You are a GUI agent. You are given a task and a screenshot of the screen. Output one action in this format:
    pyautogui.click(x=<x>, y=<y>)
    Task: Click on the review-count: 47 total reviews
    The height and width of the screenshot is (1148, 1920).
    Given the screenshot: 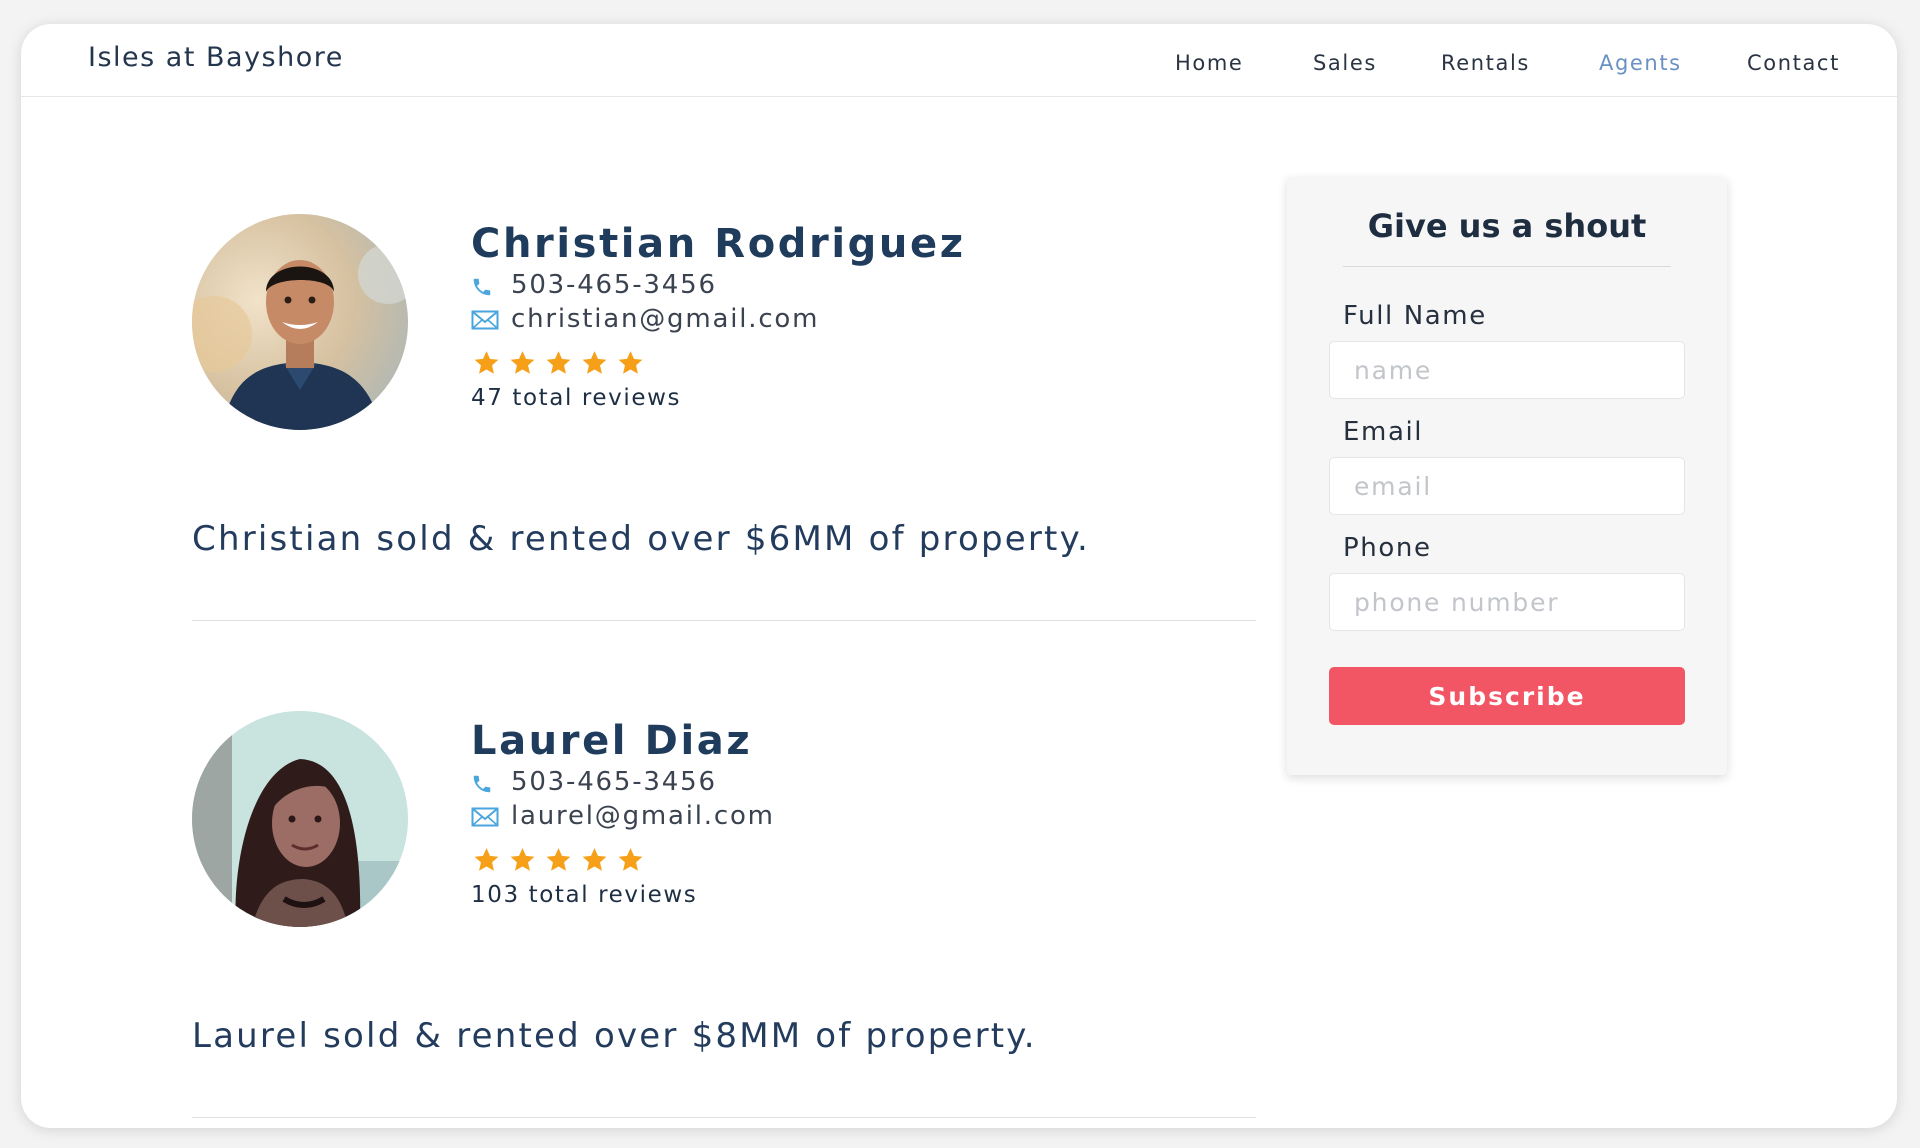 What is the action you would take?
    pyautogui.click(x=821, y=398)
    